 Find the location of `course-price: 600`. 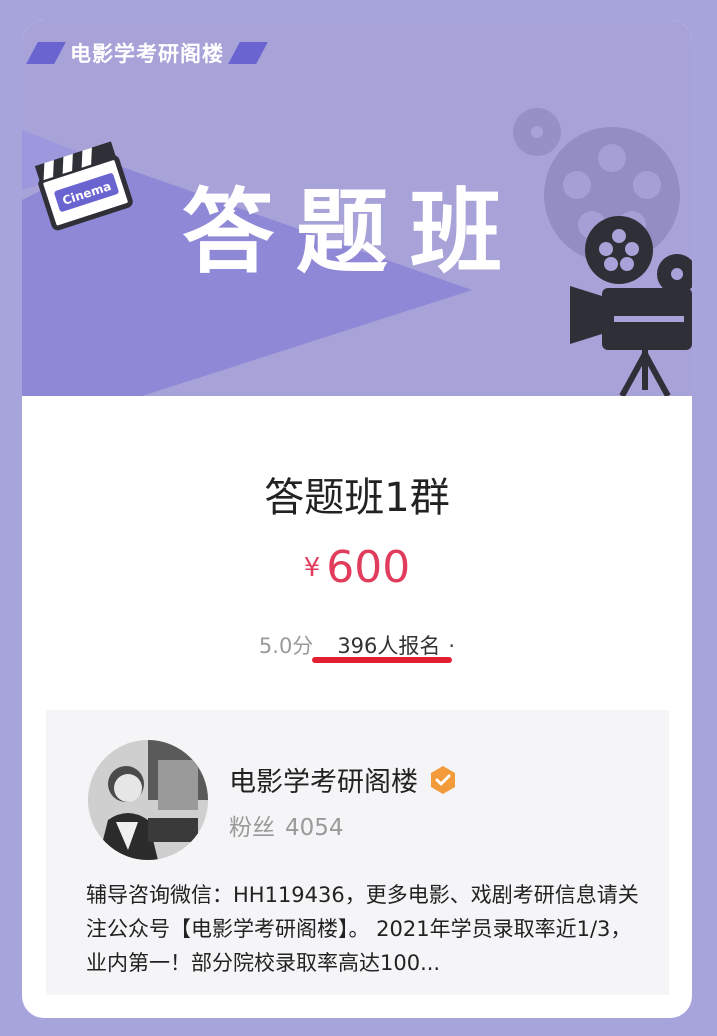

course-price: 600 is located at coordinates (368, 567).